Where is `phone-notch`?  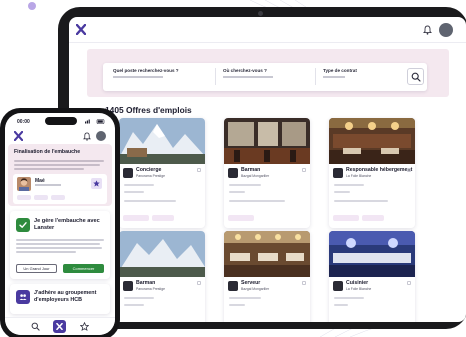 phone-notch is located at coordinates (61, 121).